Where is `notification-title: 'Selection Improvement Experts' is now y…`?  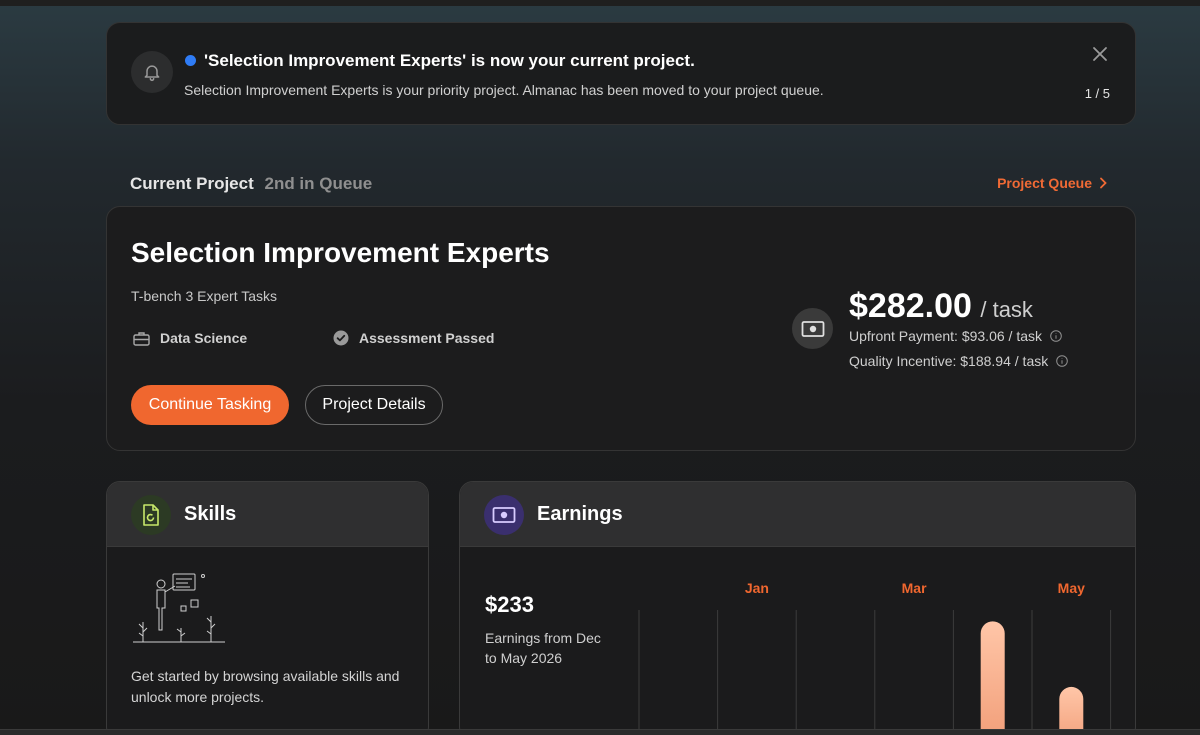
notification-title: 'Selection Improvement Experts' is now y… is located at coordinates (449, 60).